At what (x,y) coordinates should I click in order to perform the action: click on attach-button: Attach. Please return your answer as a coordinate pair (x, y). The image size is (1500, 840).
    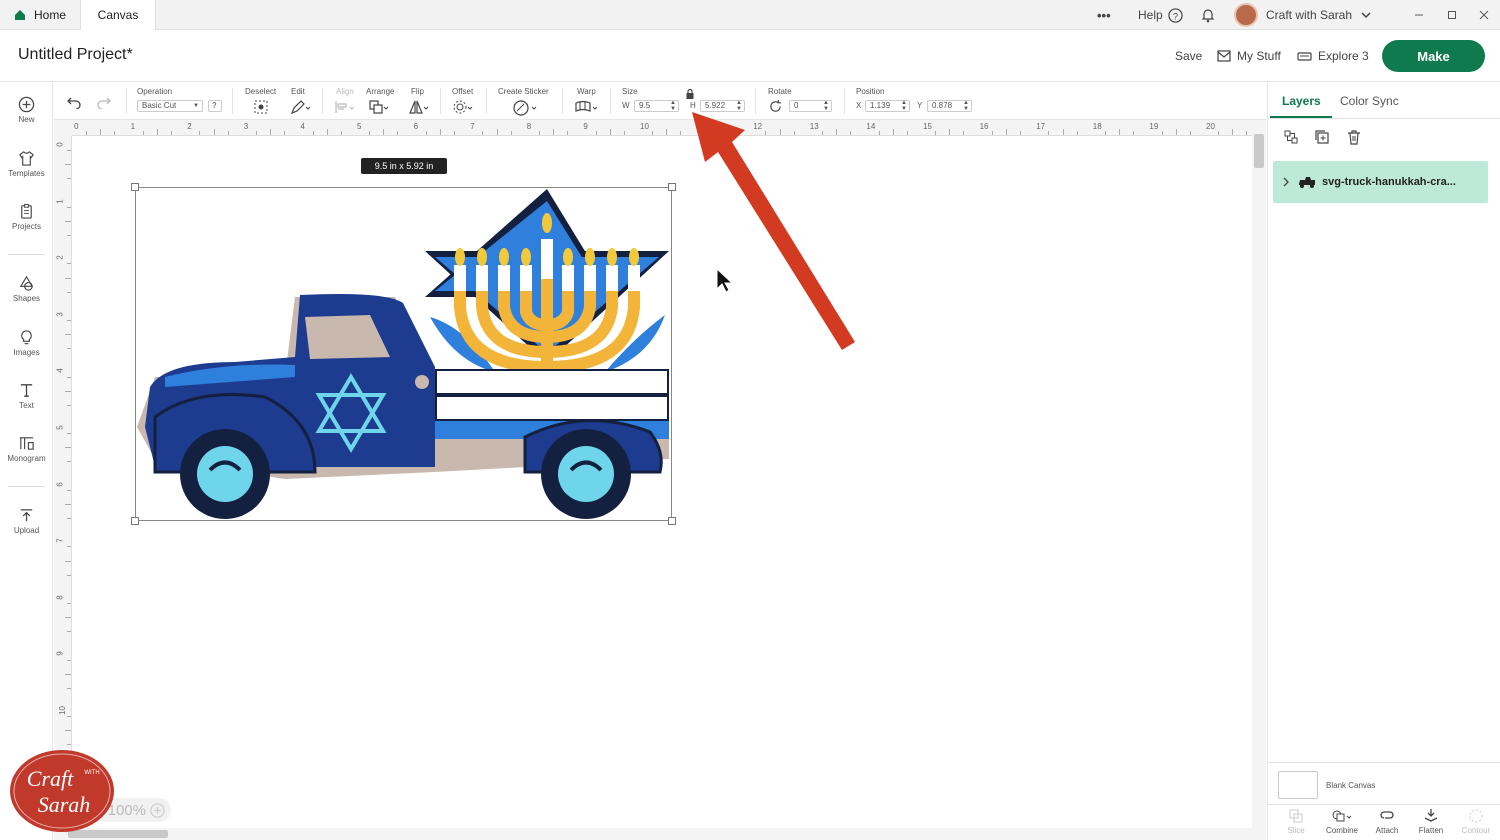
    Looking at the image, I should click on (1387, 820).